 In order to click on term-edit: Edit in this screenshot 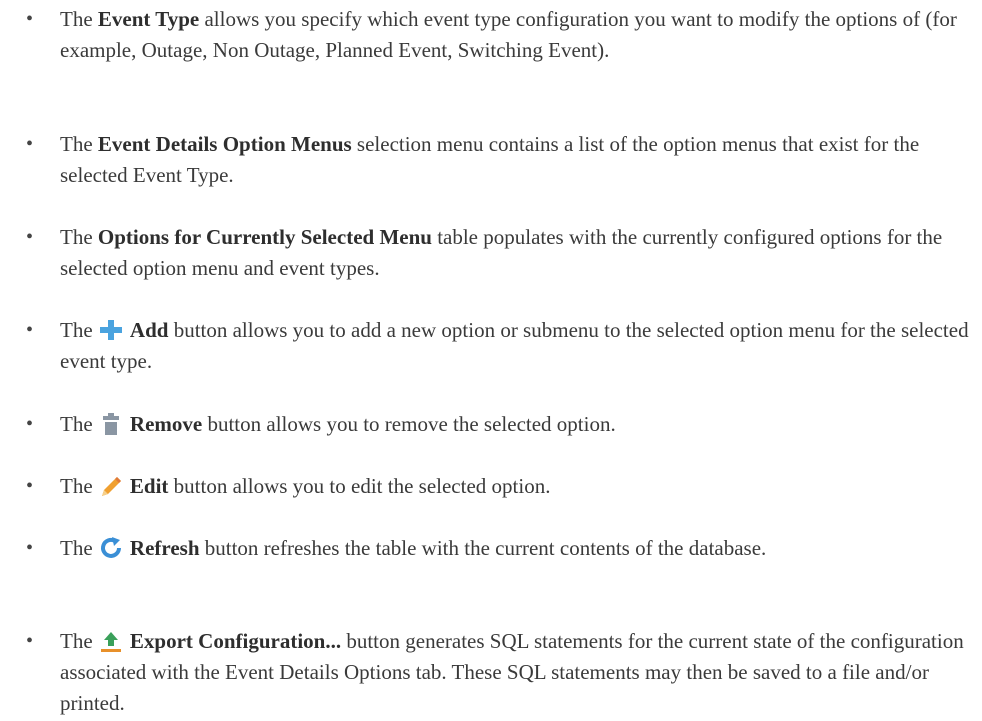, I will do `click(149, 486)`.